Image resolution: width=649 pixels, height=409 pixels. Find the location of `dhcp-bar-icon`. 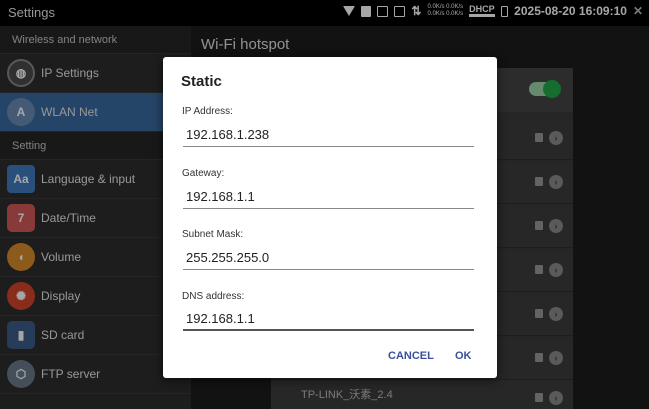

dhcp-bar-icon is located at coordinates (482, 15).